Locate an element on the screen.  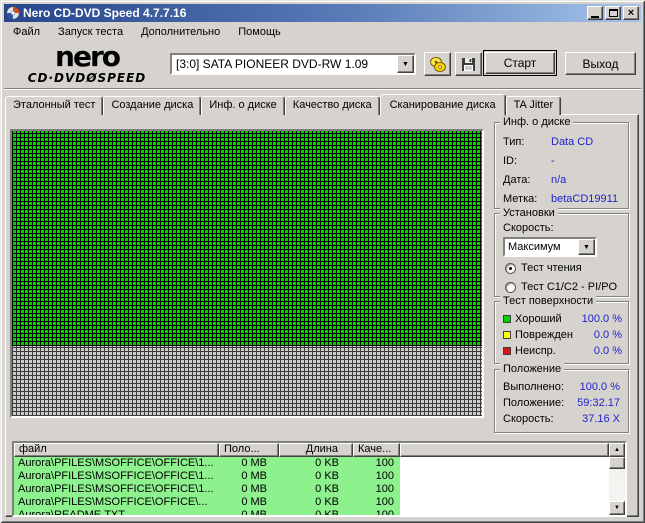
scroll-down-button: ▼ is located at coordinates (617, 508).